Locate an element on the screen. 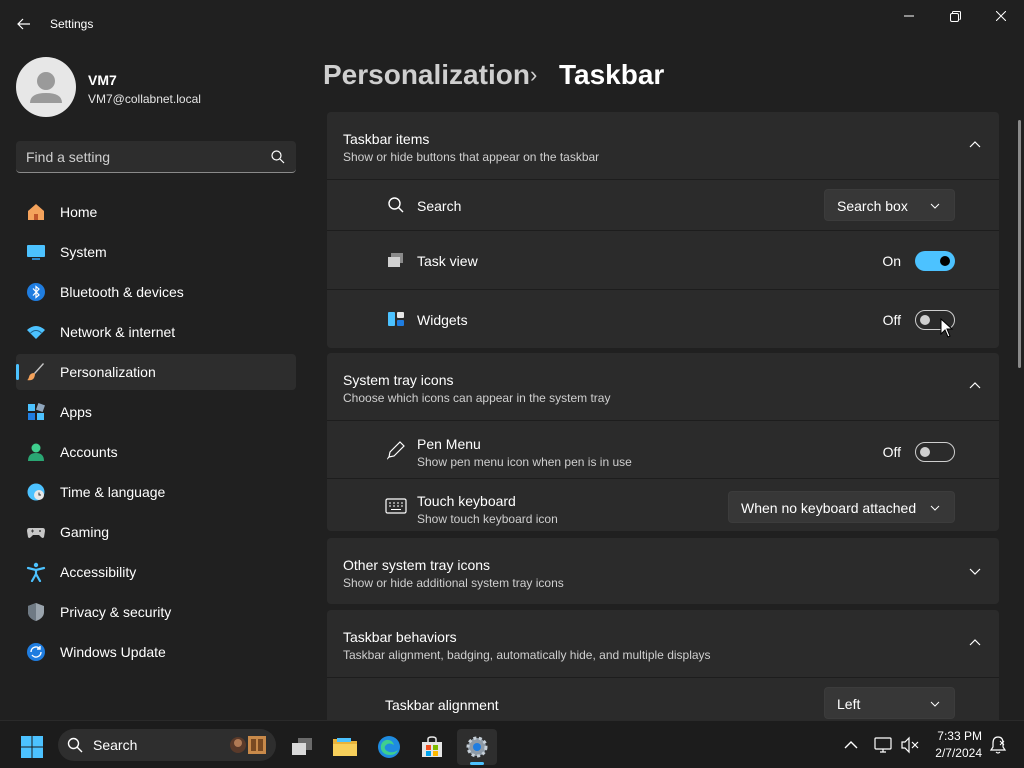 The width and height of the screenshot is (1024, 768). setting-row-taskbar-alignment: Taskbar alignment Left is located at coordinates (663, 698).